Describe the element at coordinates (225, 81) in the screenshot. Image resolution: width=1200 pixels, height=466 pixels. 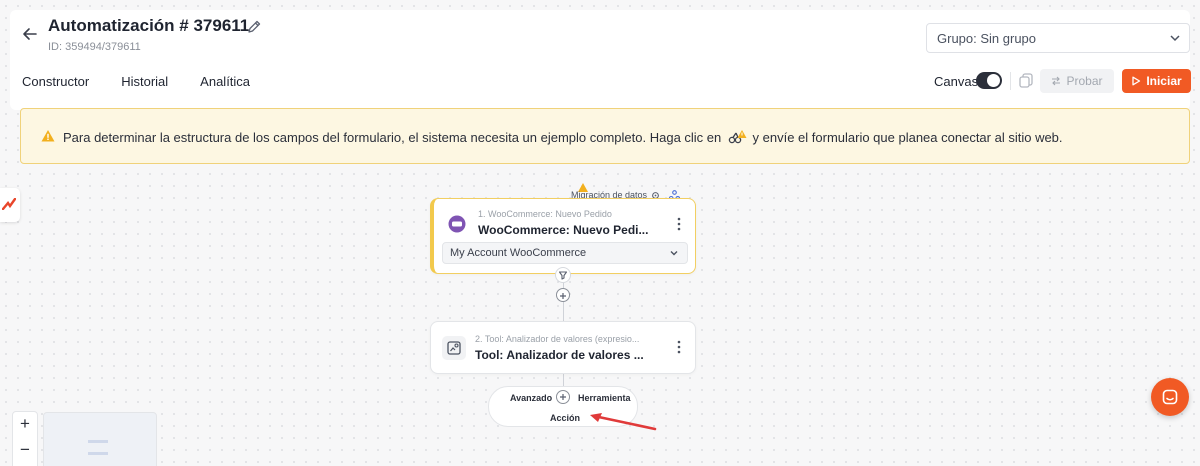
I see `tab-analitica: Analítica` at that location.